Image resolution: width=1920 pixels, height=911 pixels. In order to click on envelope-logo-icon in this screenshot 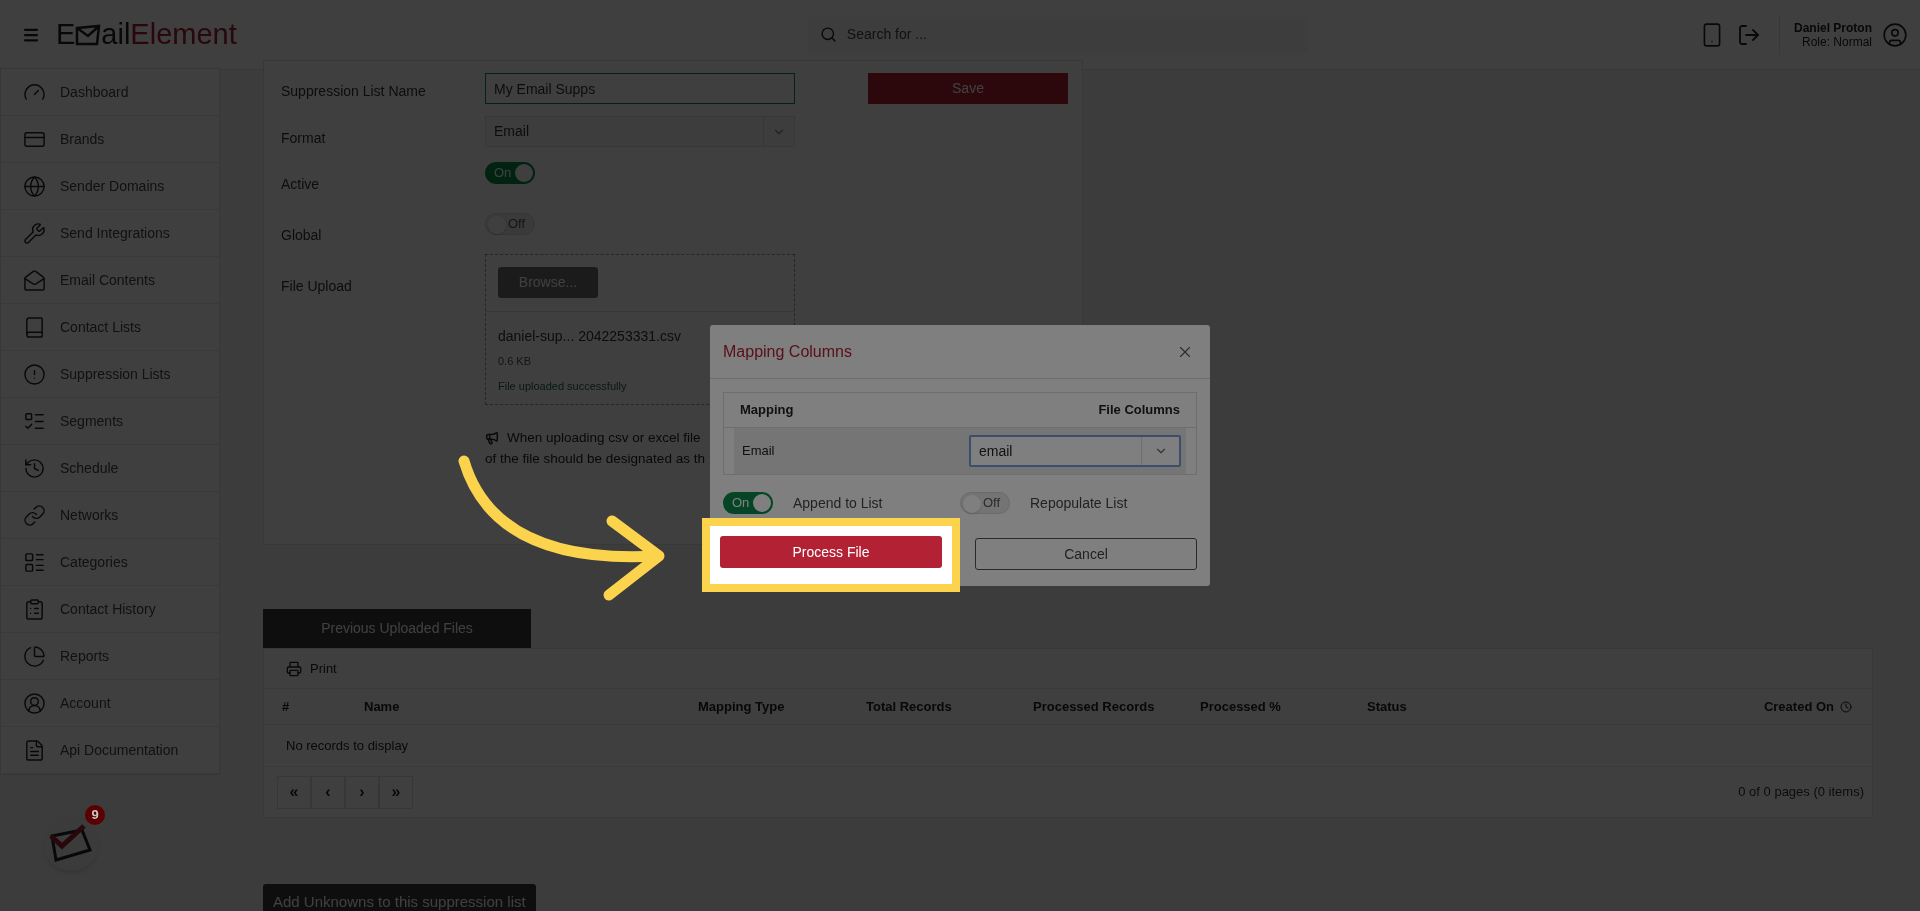, I will do `click(88, 34)`.